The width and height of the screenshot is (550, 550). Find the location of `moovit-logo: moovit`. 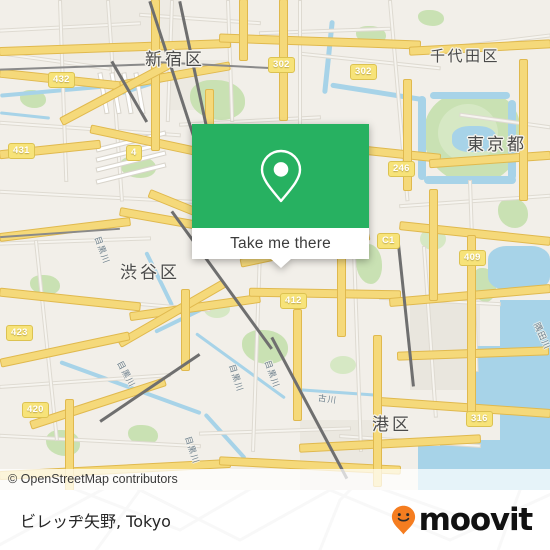

moovit-logo: moovit is located at coordinates (462, 520).